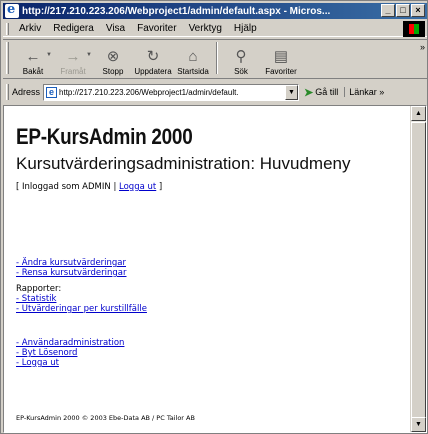 The height and width of the screenshot is (434, 428). What do you see at coordinates (73, 28) in the screenshot?
I see `menu-redigera: Redigera` at bounding box center [73, 28].